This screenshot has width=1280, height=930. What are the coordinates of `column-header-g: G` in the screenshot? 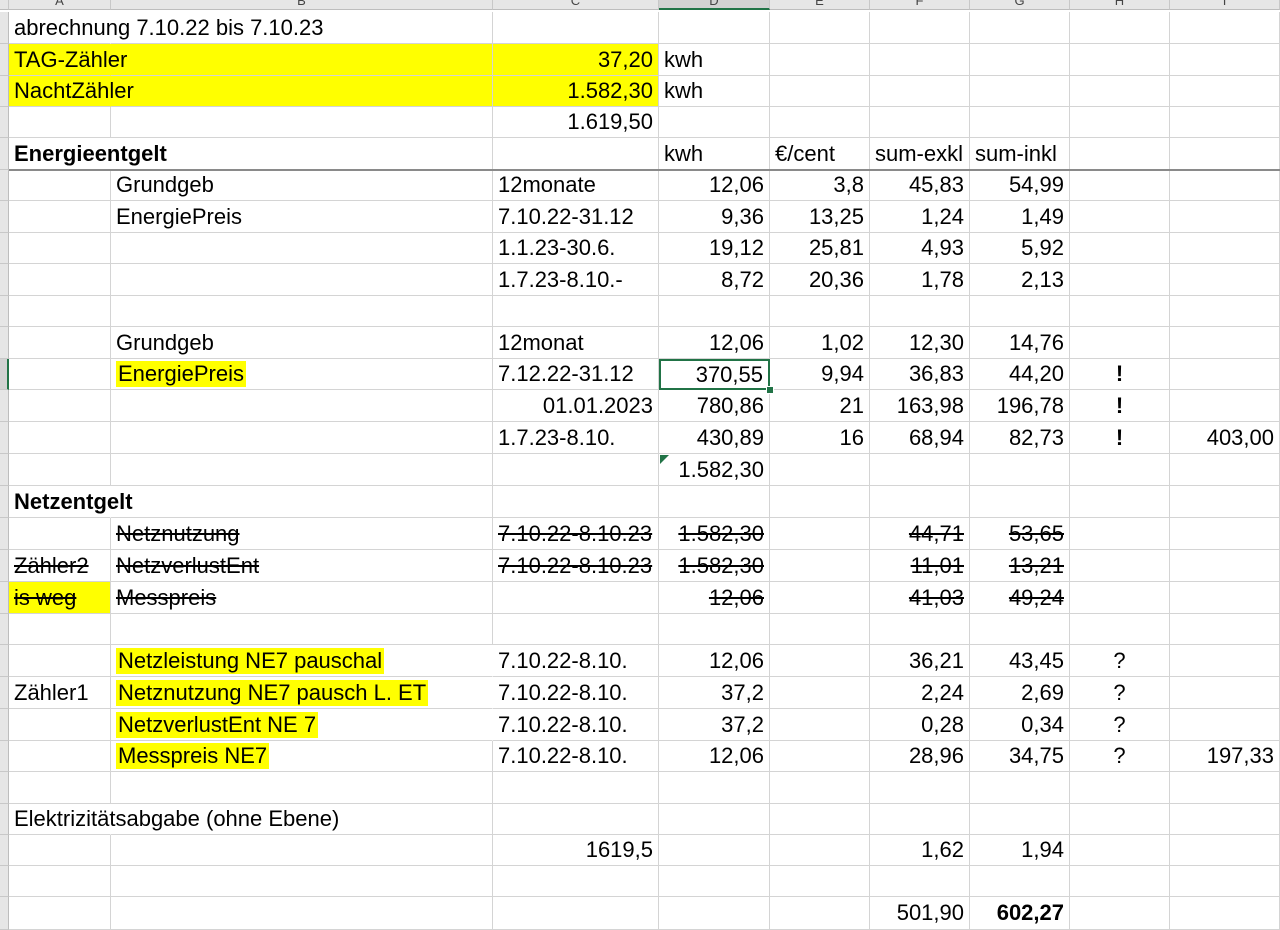 It's located at (1020, 5).